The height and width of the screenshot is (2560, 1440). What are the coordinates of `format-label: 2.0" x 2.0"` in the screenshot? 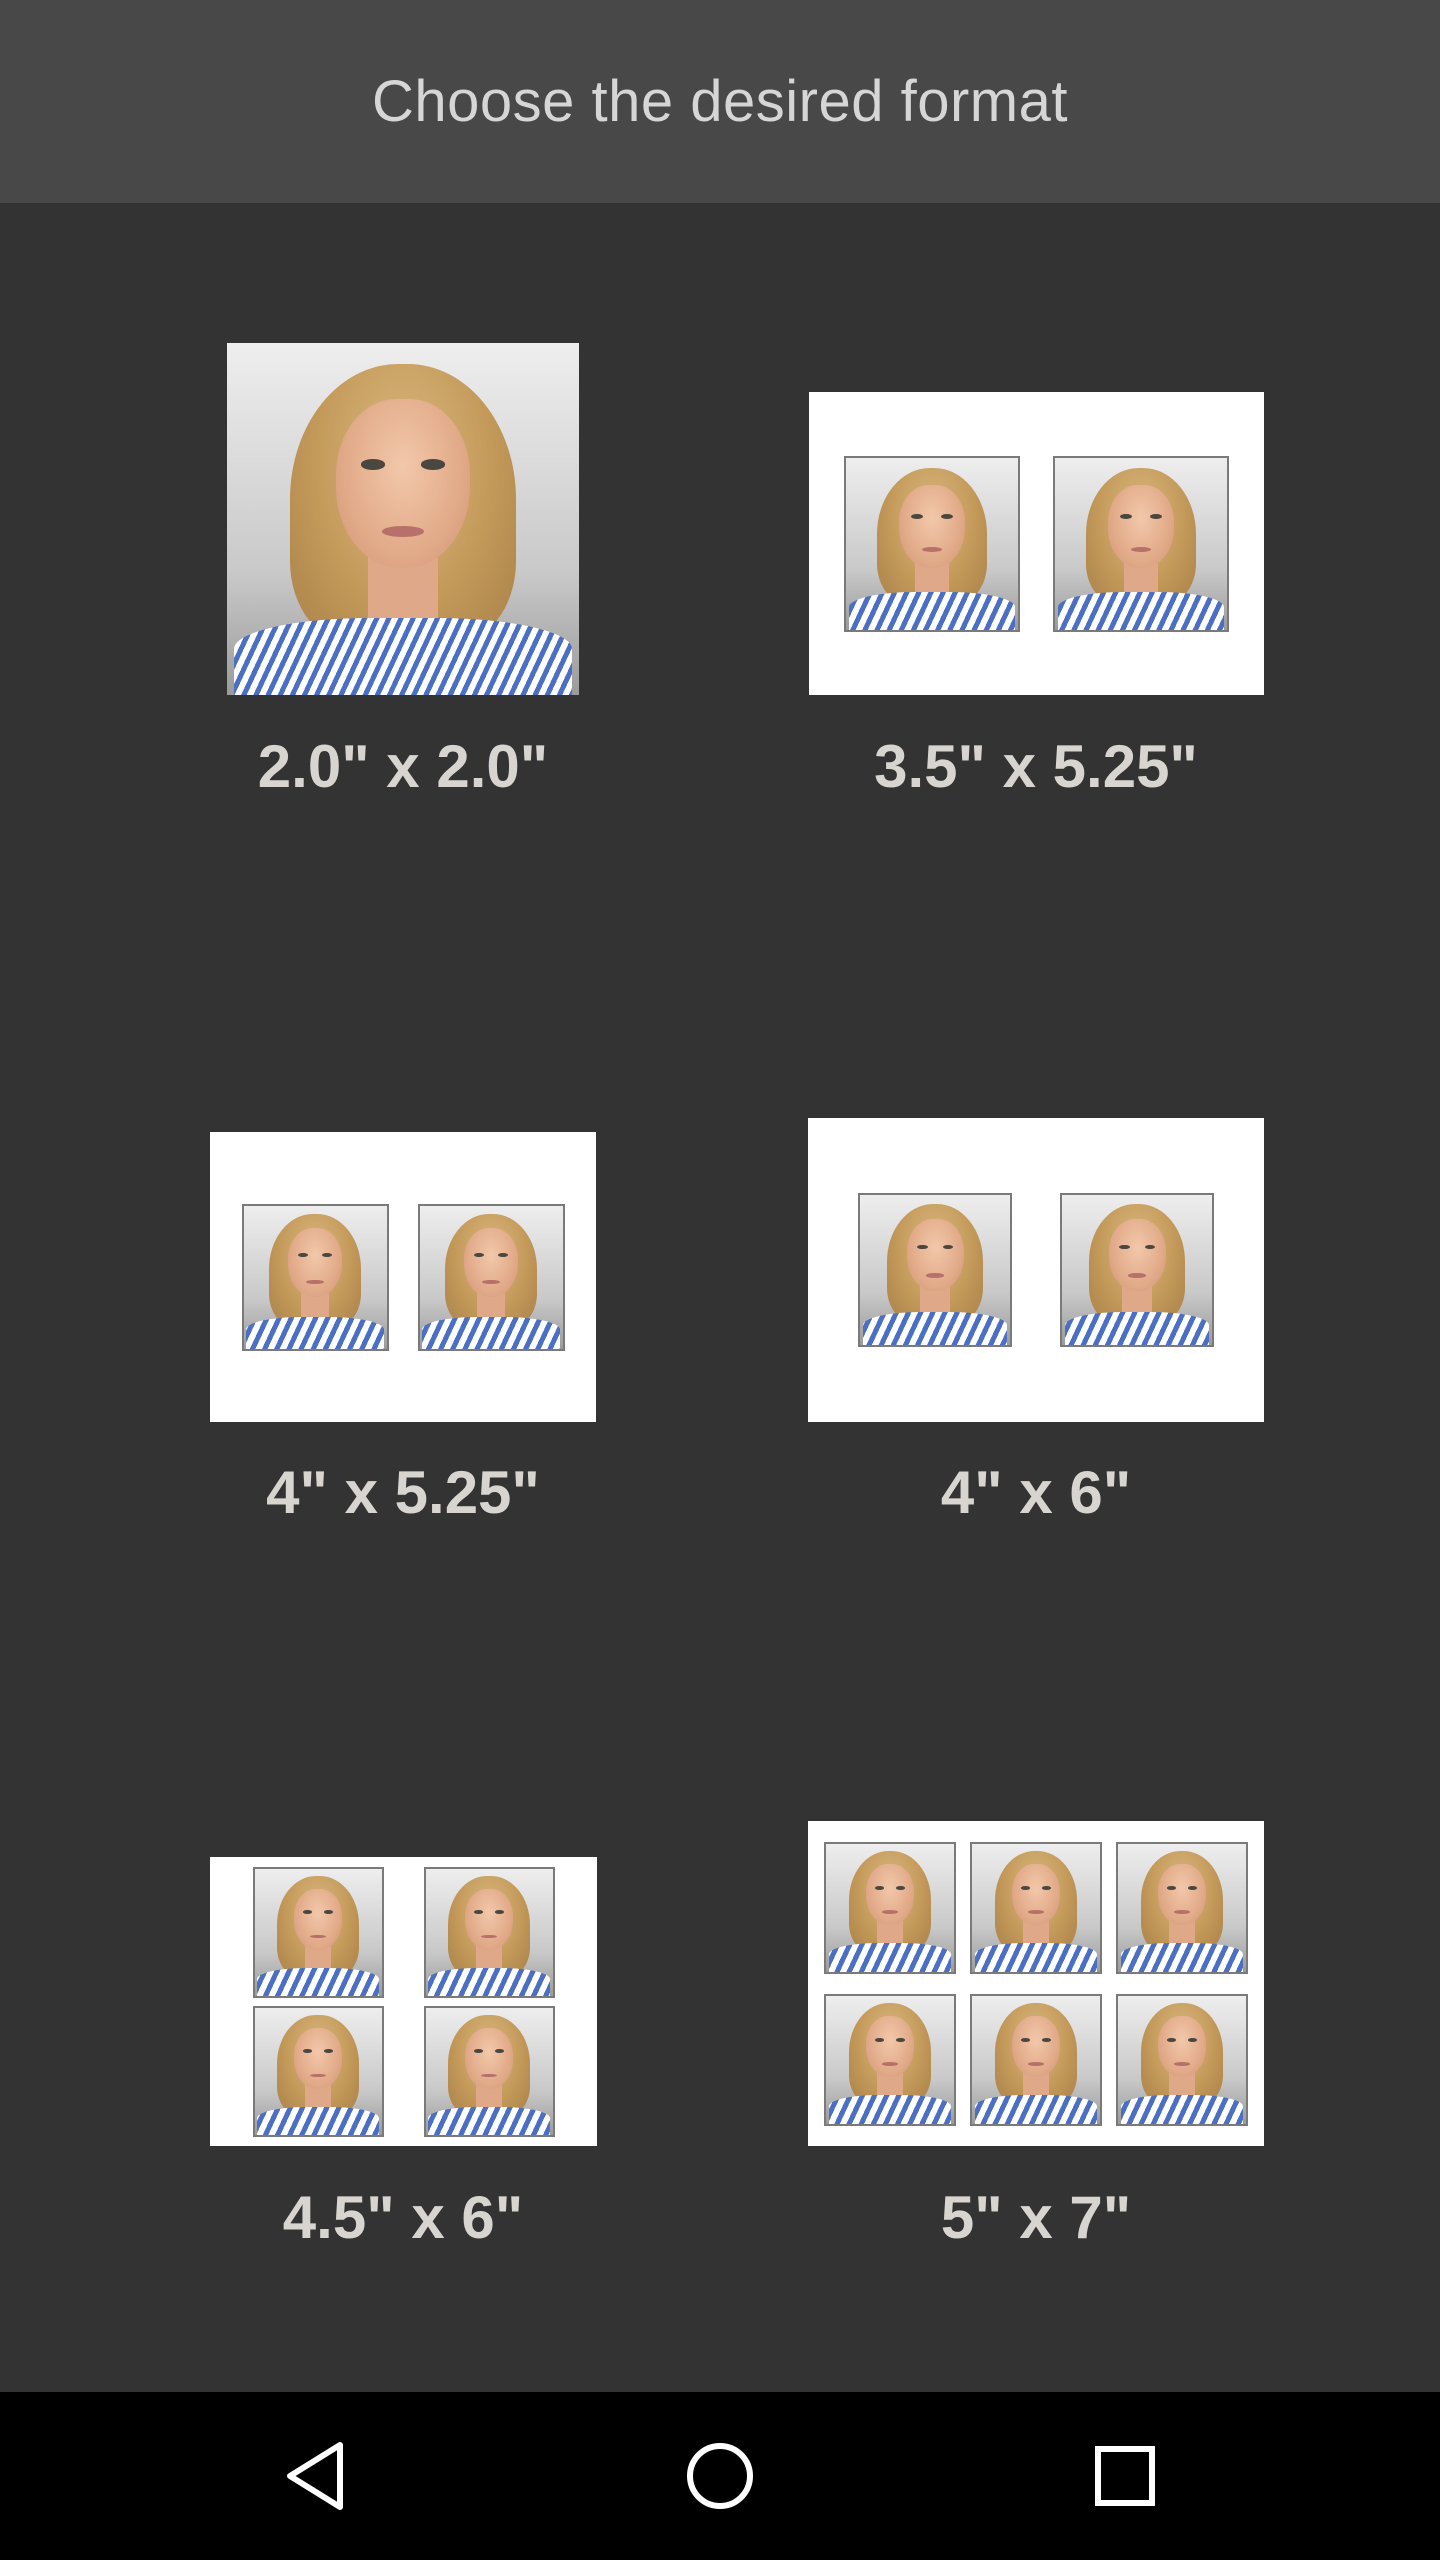 It's located at (403, 766).